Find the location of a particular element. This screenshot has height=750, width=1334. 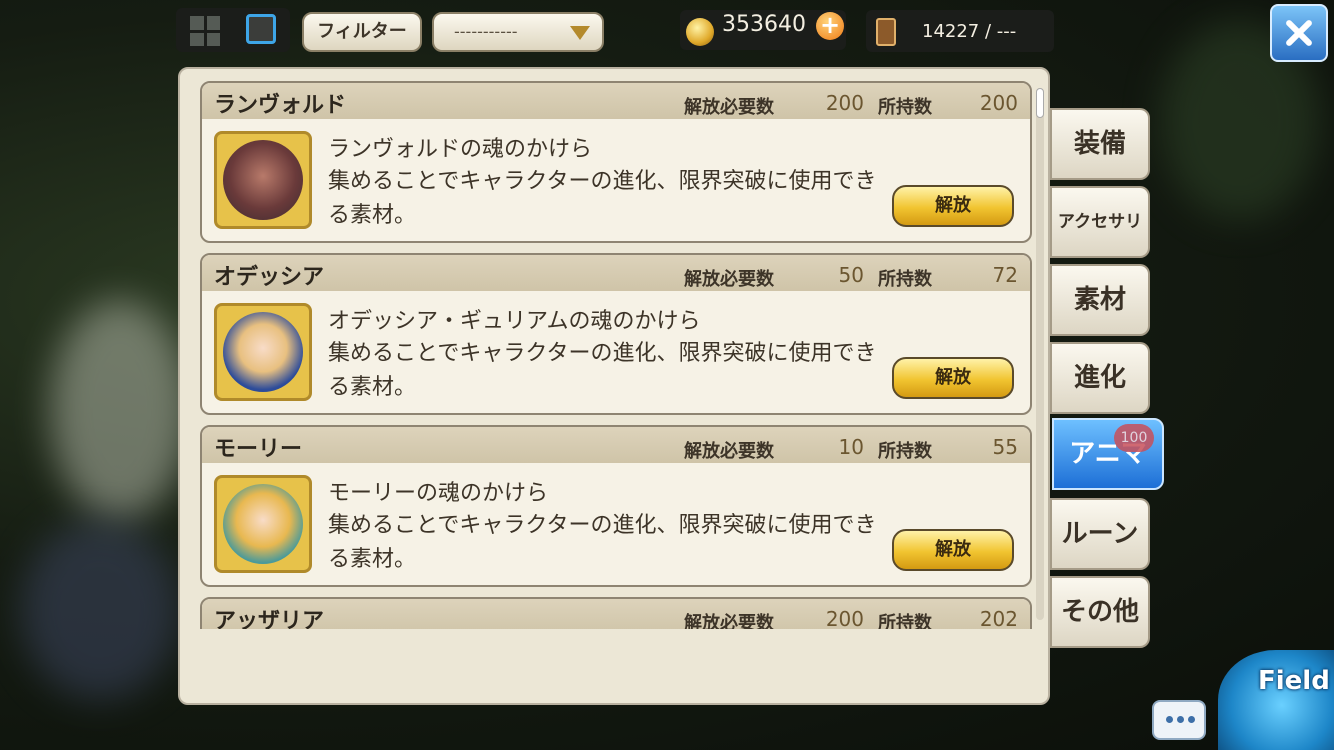

filter-select-value: ----------- is located at coordinates (486, 31).